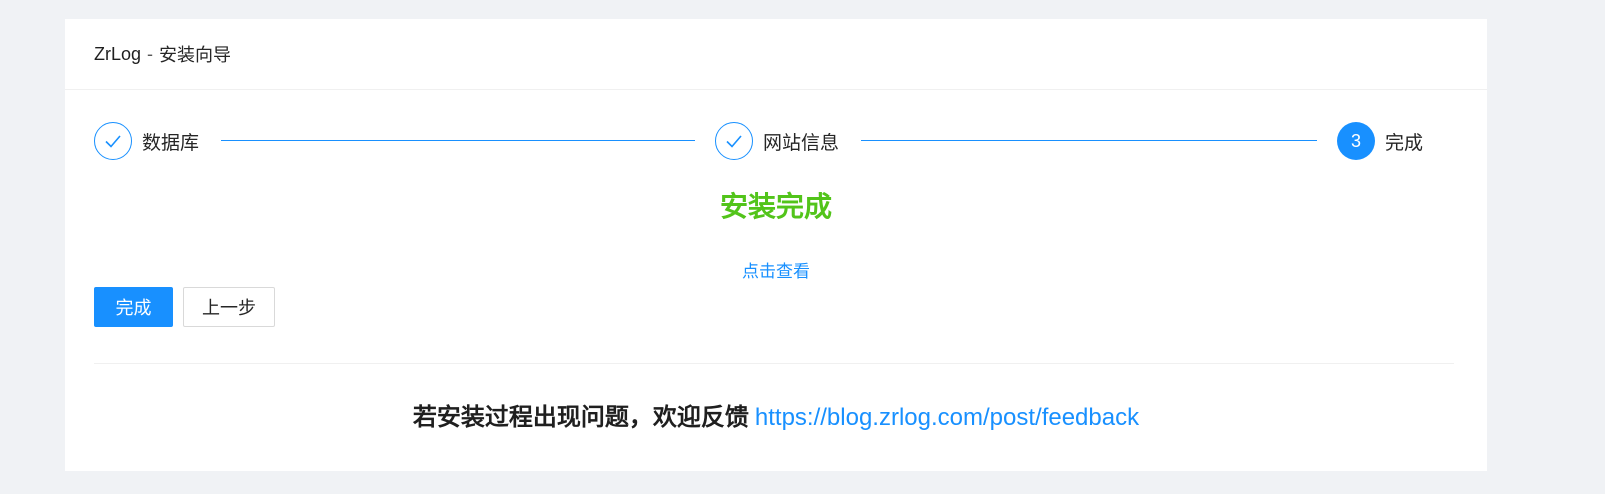 This screenshot has width=1605, height=494. What do you see at coordinates (1356, 141) in the screenshot?
I see `step-number: 3` at bounding box center [1356, 141].